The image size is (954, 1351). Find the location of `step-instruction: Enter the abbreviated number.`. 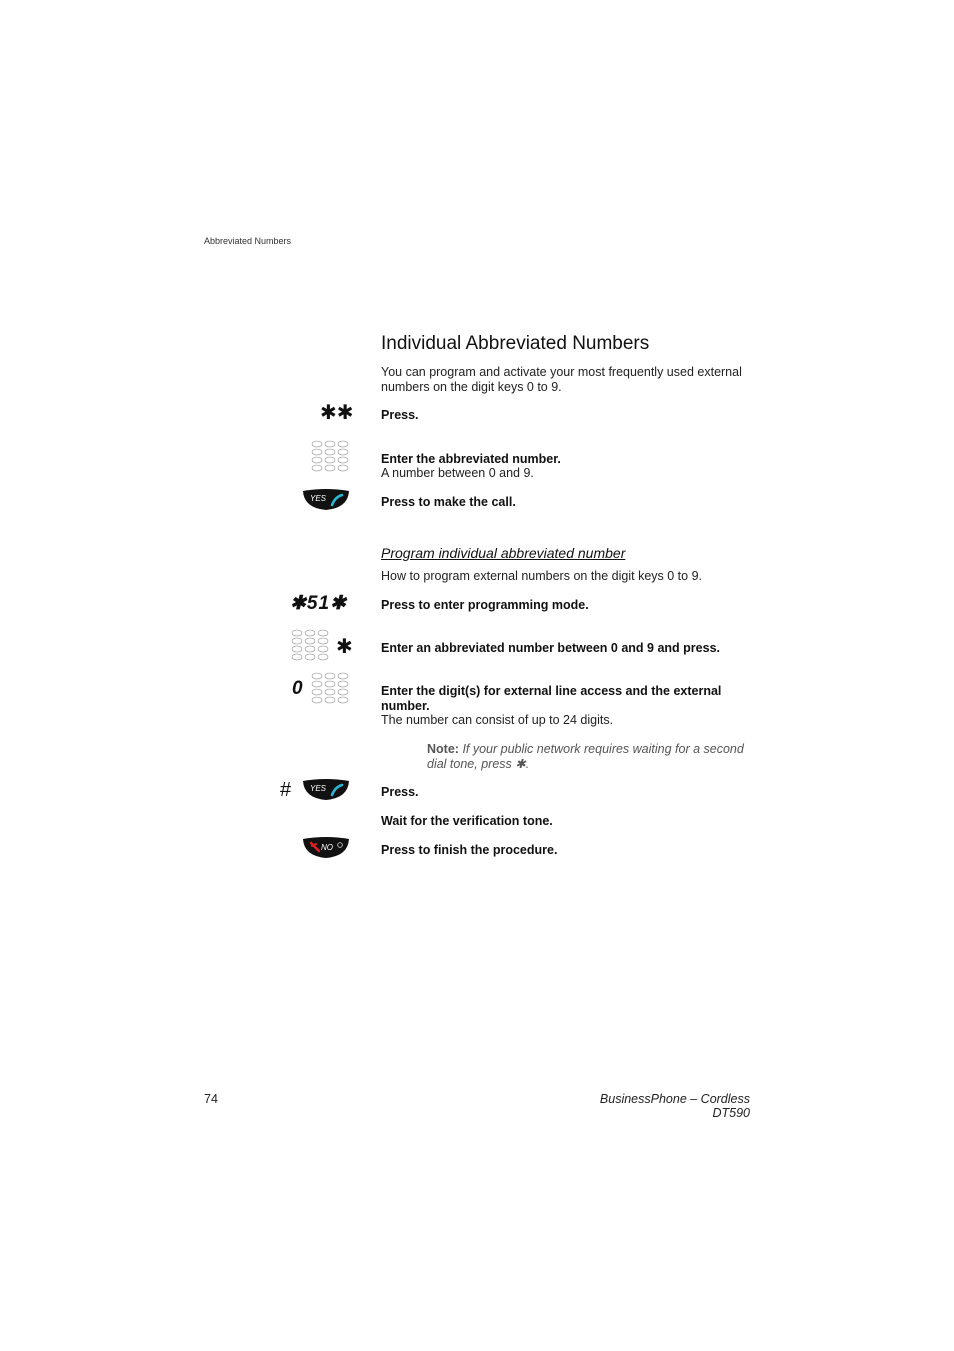

step-instruction: Enter the abbreviated number. is located at coordinates (471, 459).